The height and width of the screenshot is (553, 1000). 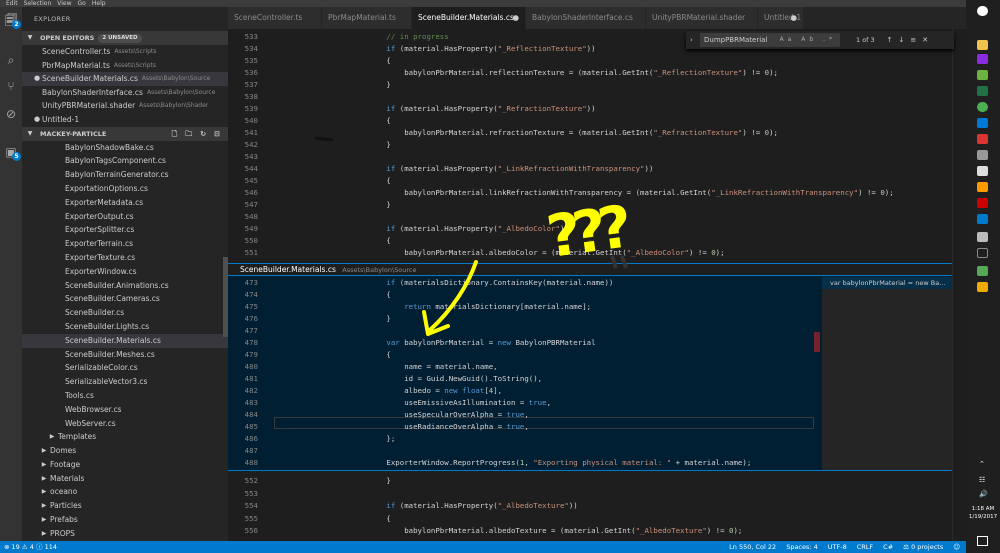 What do you see at coordinates (125, 299) in the screenshot?
I see `file-tree-item: SceneBuilder.Cameras.cs` at bounding box center [125, 299].